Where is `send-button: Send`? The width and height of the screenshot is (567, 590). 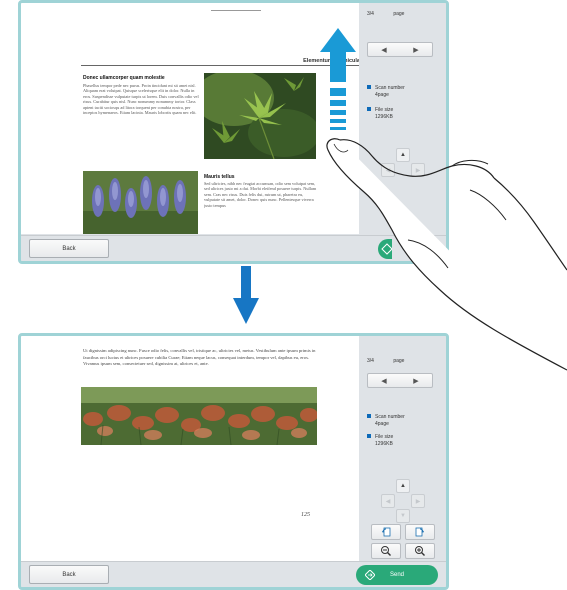
send-button: Send is located at coordinates (397, 575).